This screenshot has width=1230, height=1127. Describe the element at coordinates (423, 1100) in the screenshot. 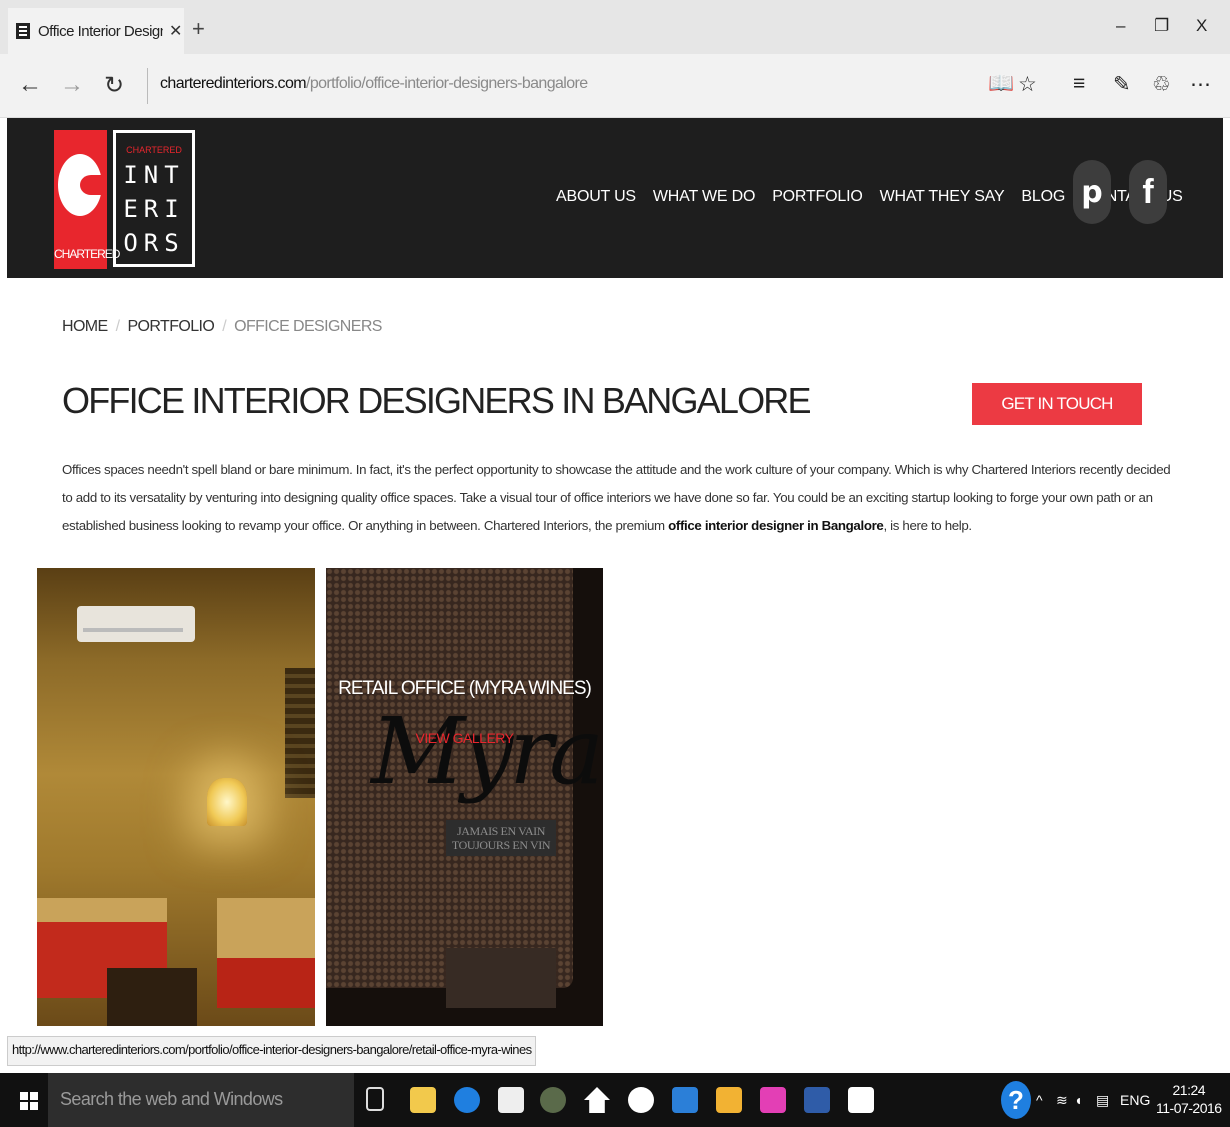

I see `file-explorer-icon` at that location.